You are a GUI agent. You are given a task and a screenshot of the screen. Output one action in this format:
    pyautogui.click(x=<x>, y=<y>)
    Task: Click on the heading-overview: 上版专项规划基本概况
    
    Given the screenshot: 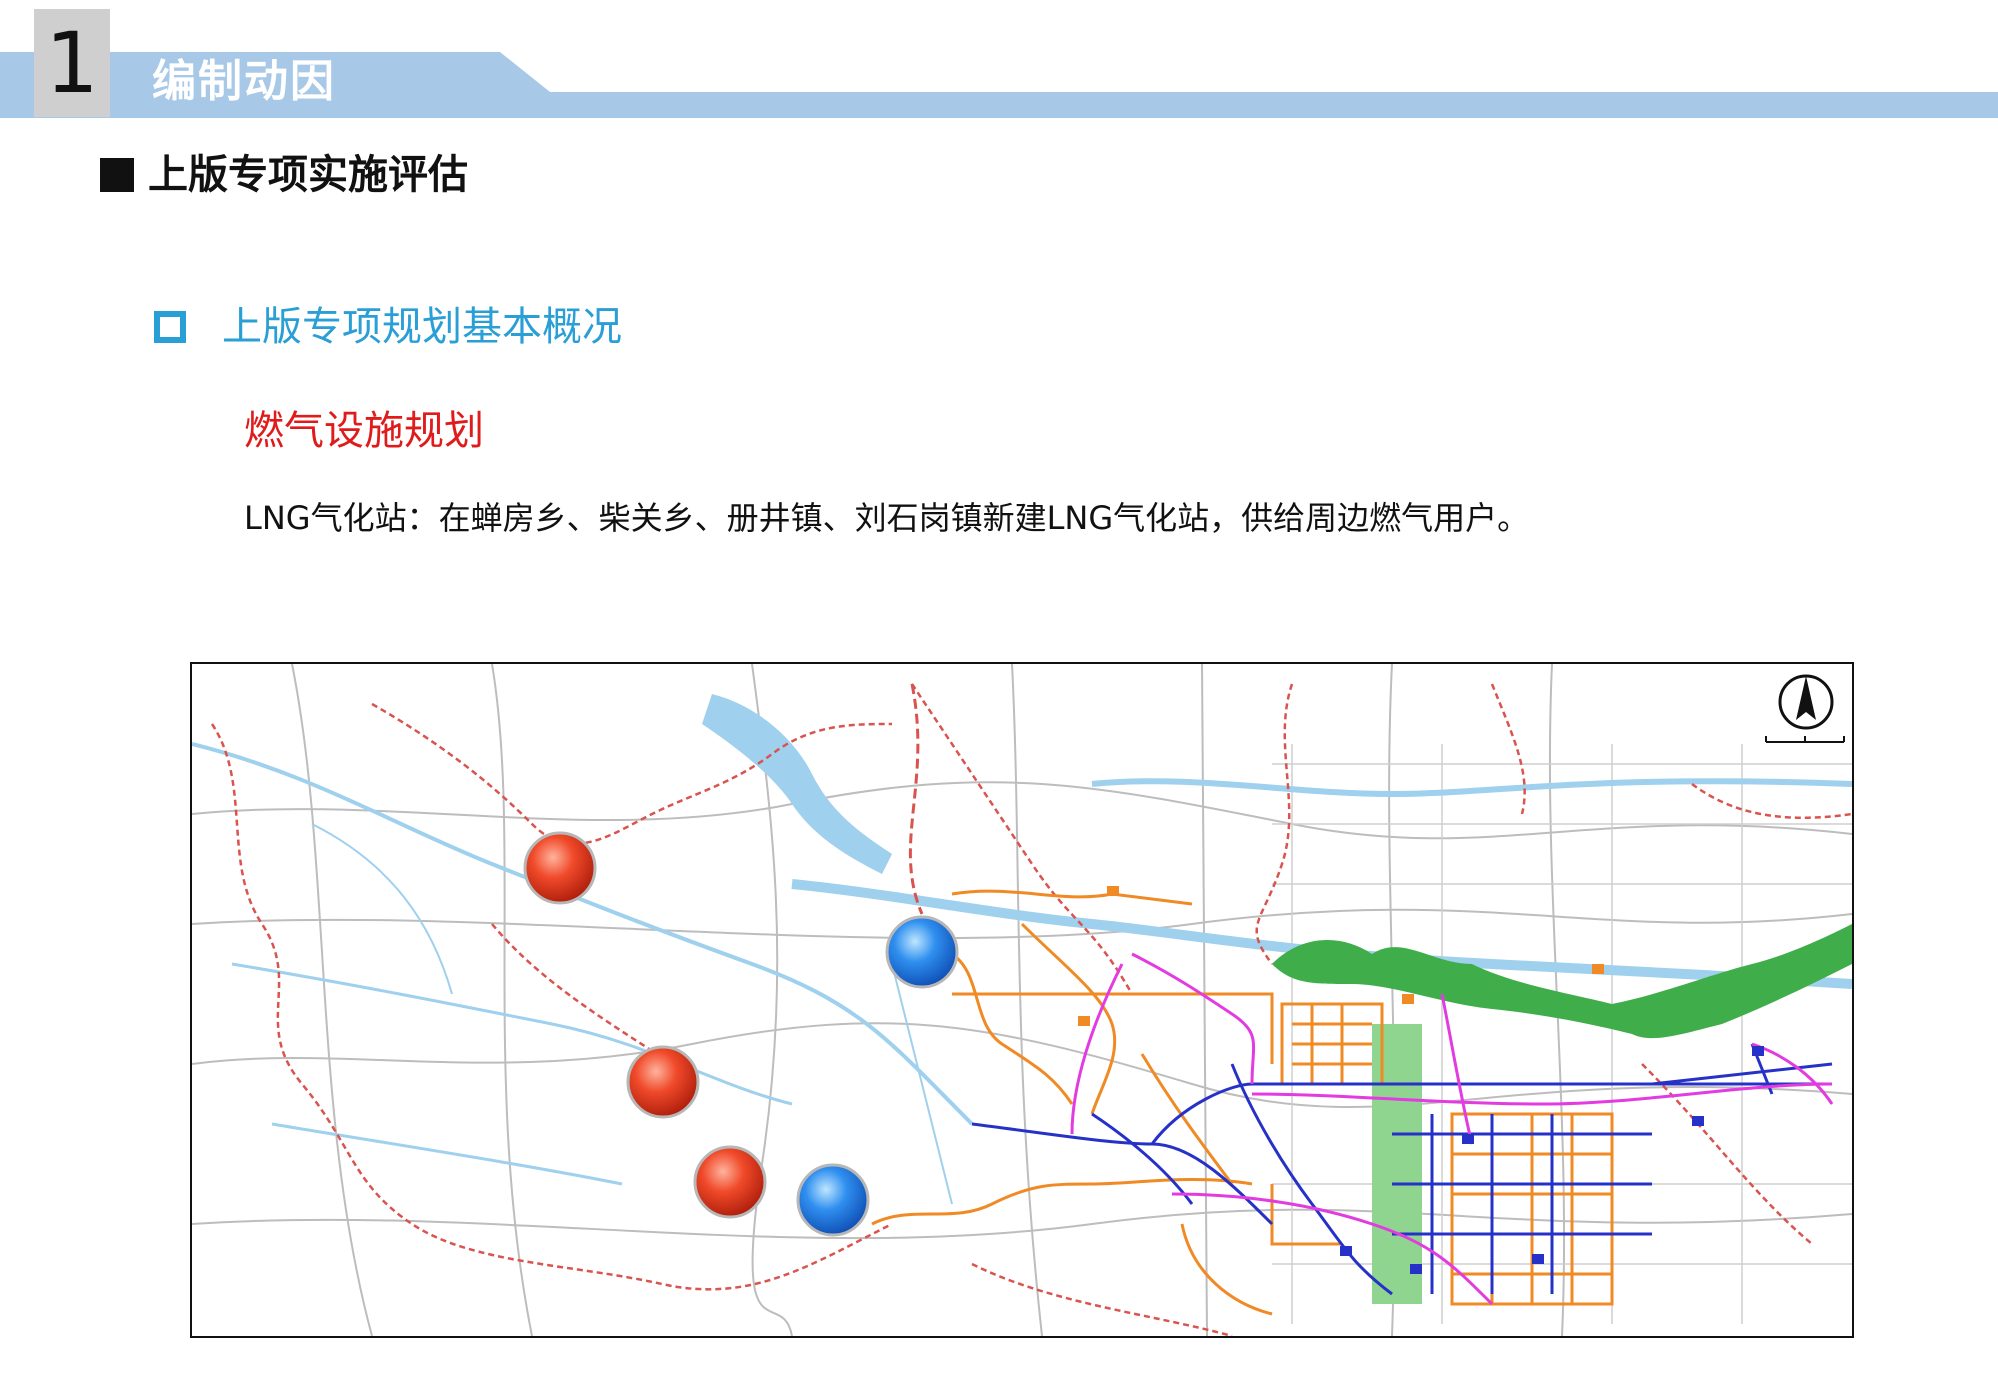 What is the action you would take?
    pyautogui.click(x=388, y=327)
    